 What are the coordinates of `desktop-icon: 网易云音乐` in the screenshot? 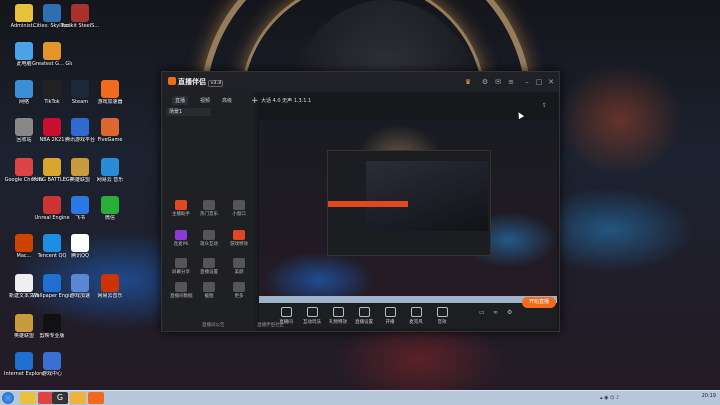 It's located at (110, 286).